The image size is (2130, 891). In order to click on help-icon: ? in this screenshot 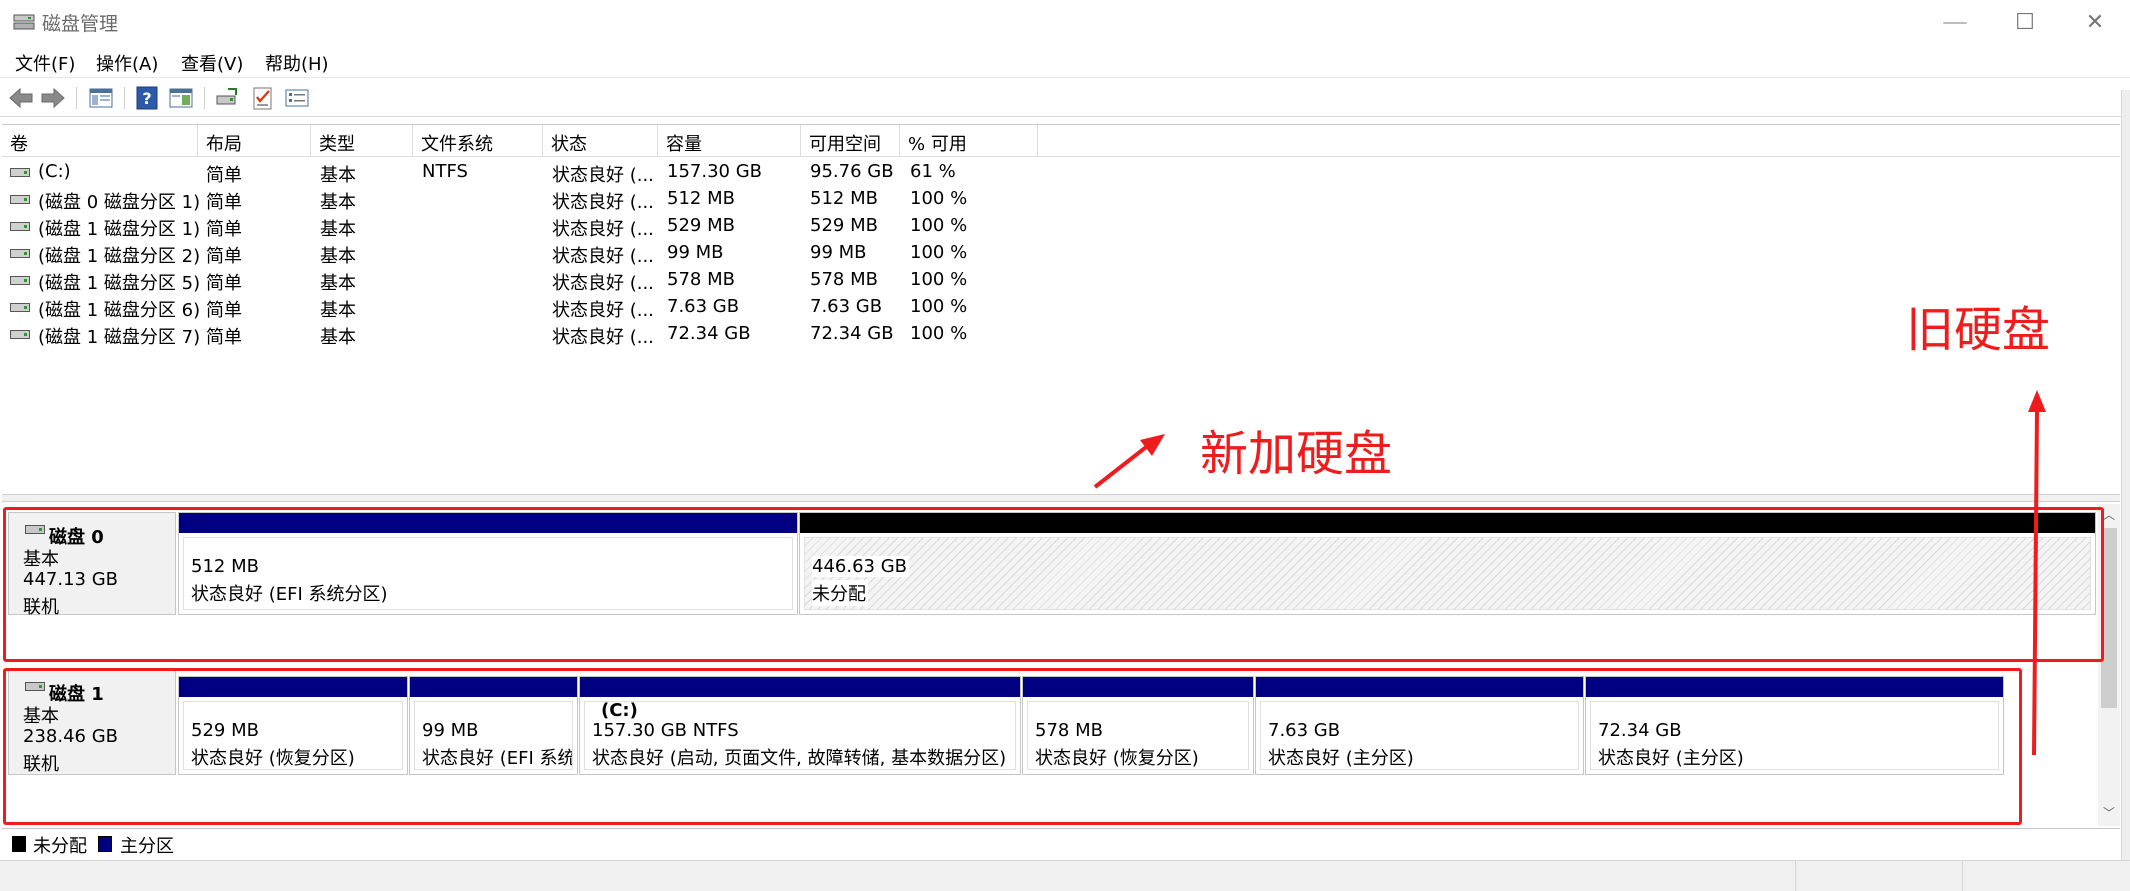, I will do `click(147, 98)`.